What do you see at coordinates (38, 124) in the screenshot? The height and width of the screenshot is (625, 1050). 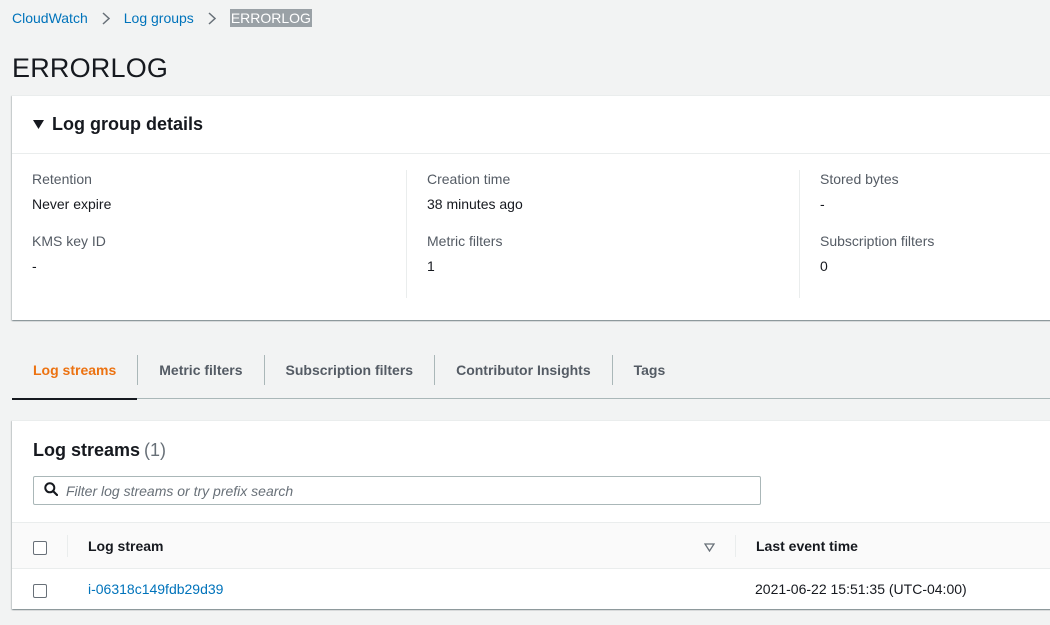 I see `caret-down-icon` at bounding box center [38, 124].